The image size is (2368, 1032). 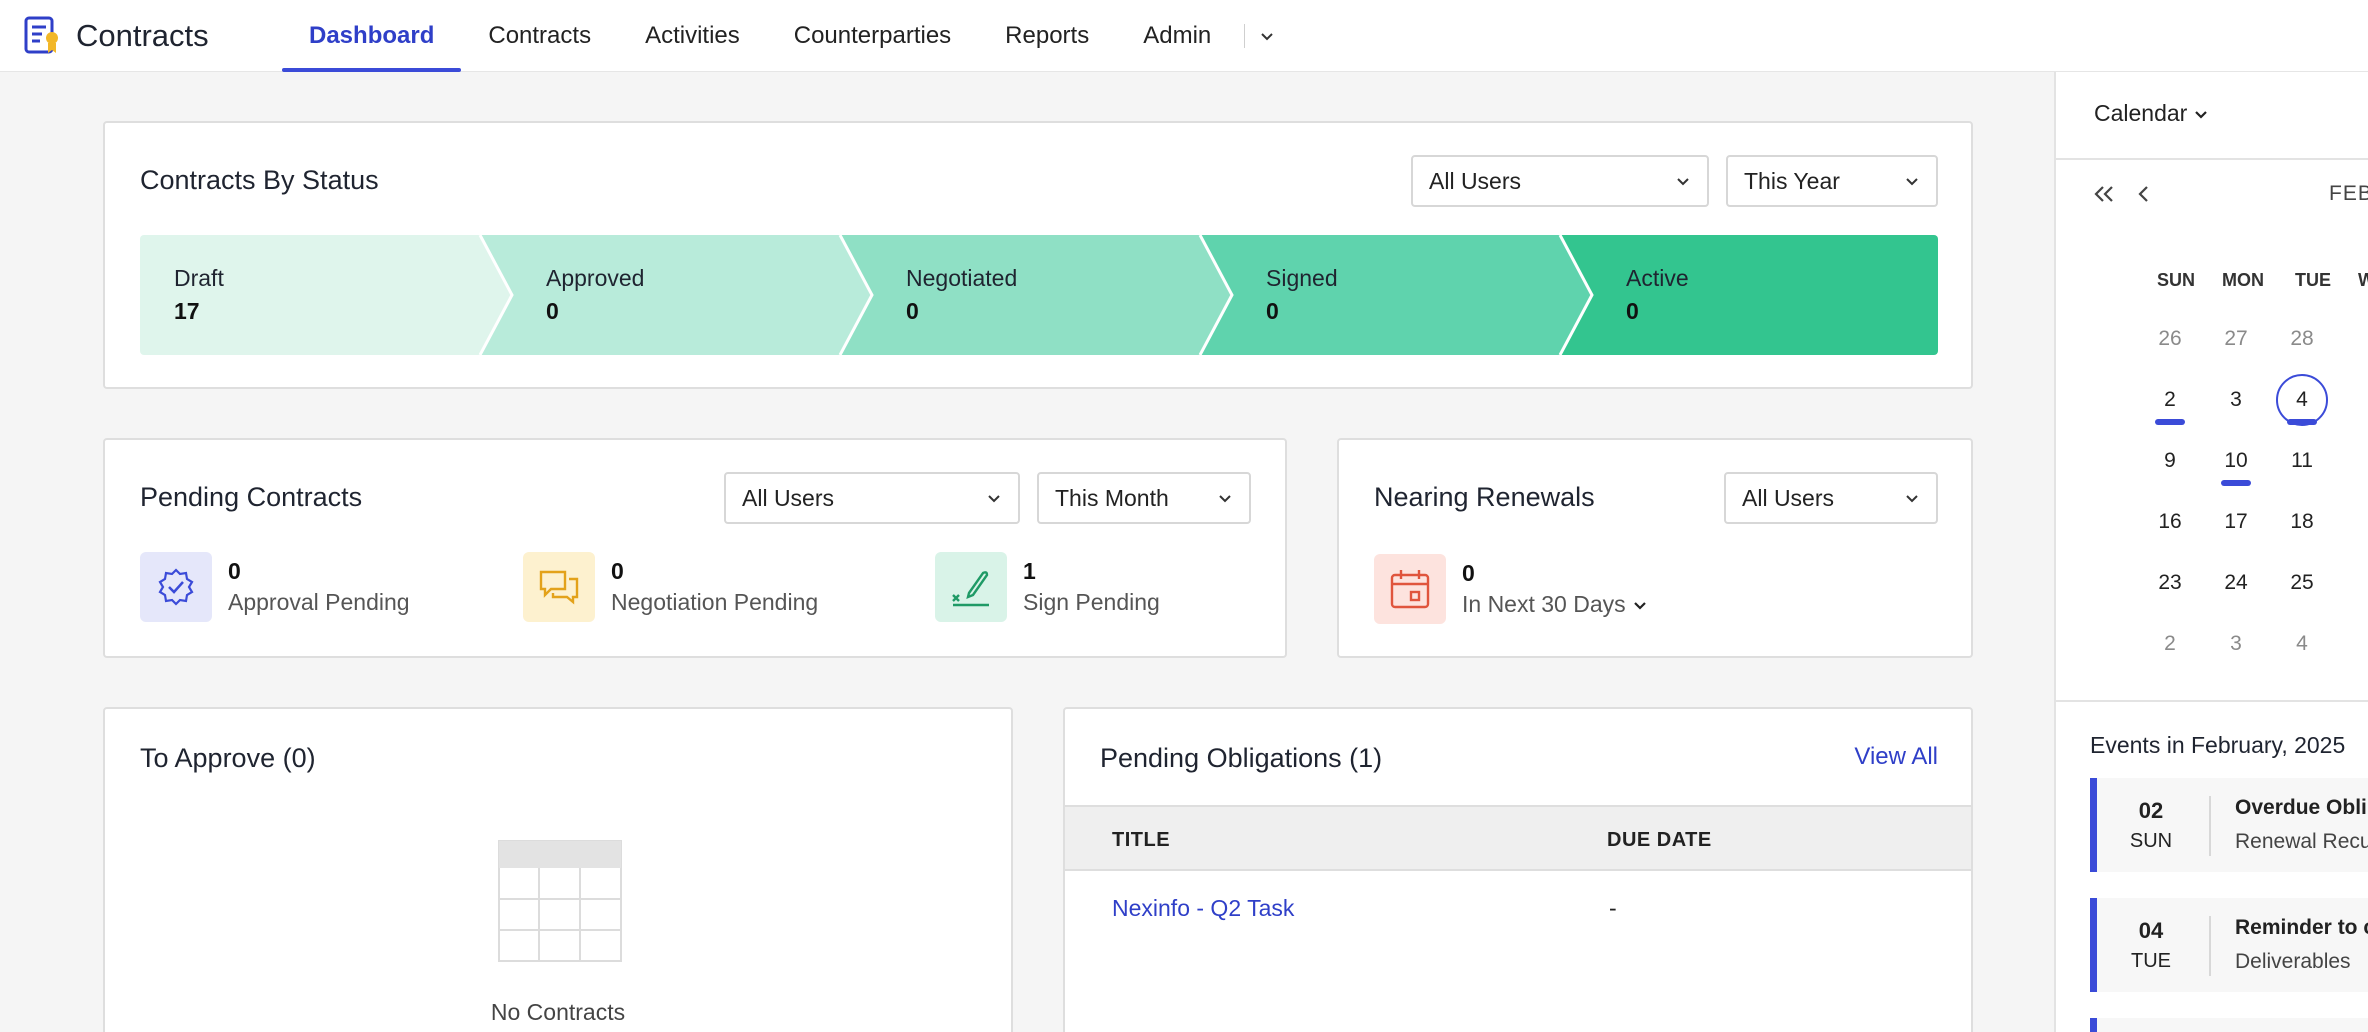 I want to click on calendar-day: 4, so click(x=2302, y=644).